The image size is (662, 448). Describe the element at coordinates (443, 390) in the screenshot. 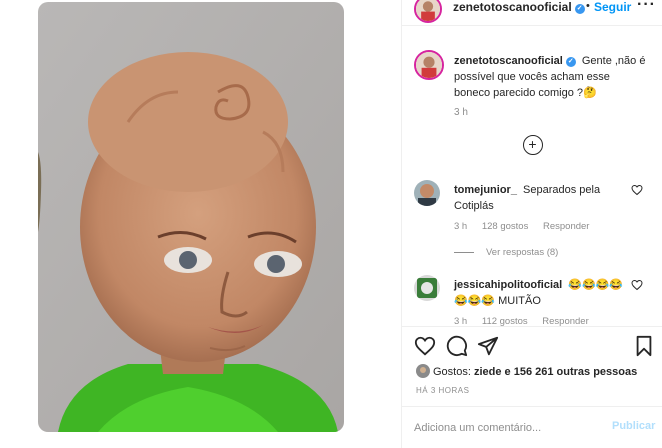

I see `post-timestamp: HÁ 3 HORAS` at that location.